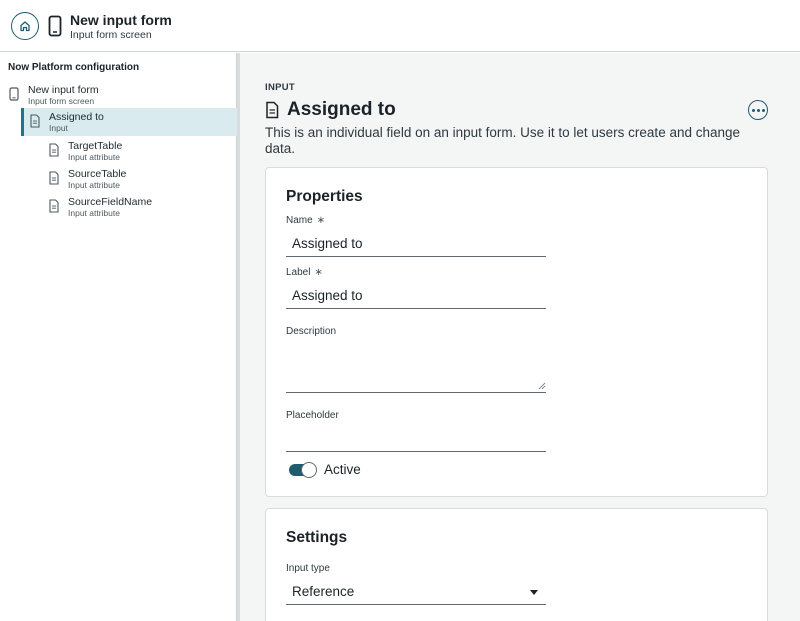 The height and width of the screenshot is (621, 800). I want to click on input-type-label: Input type, so click(308, 568).